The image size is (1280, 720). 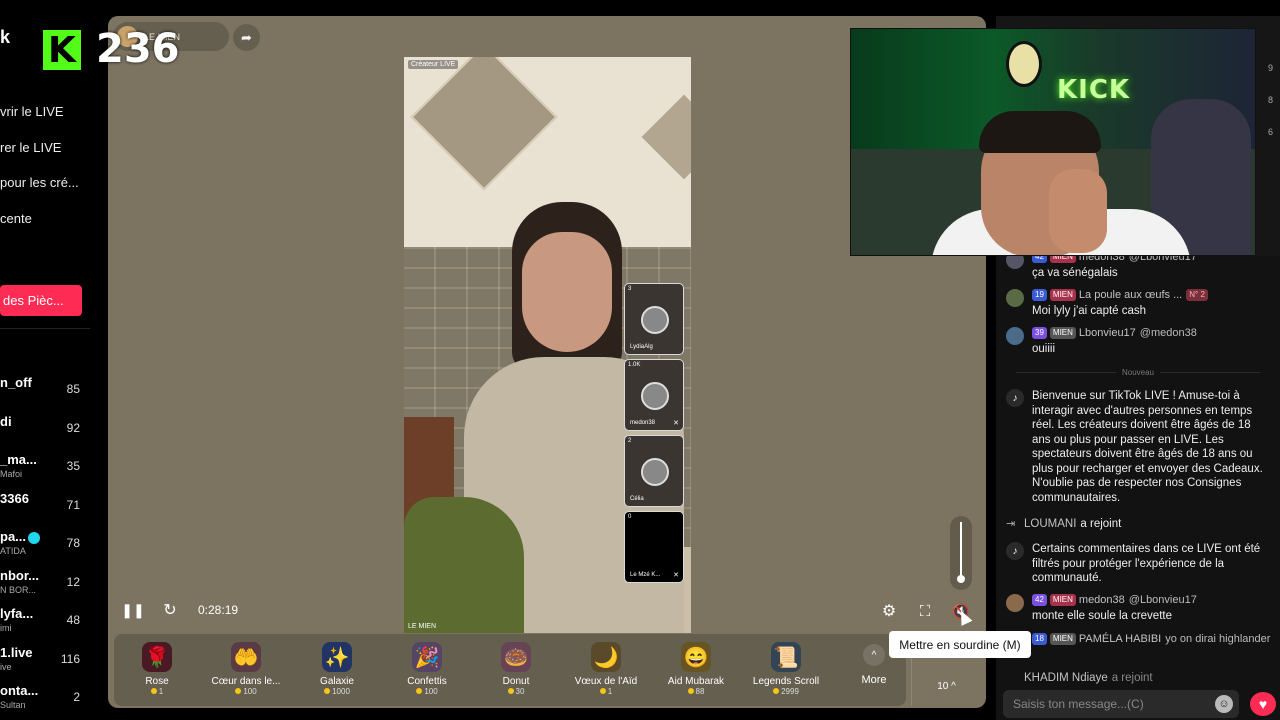 I want to click on new-messages-divider: Nouveau, so click(x=1138, y=372).